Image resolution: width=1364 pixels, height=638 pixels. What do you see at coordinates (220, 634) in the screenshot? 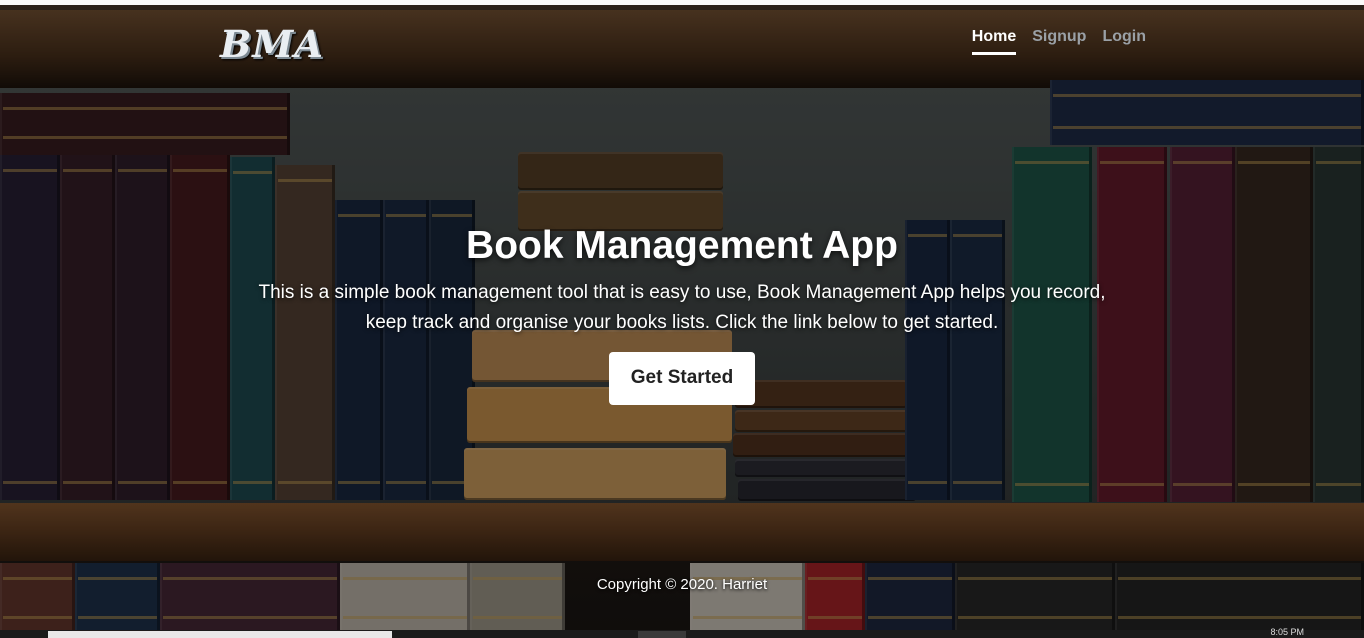
I see `taskbar-search-box` at bounding box center [220, 634].